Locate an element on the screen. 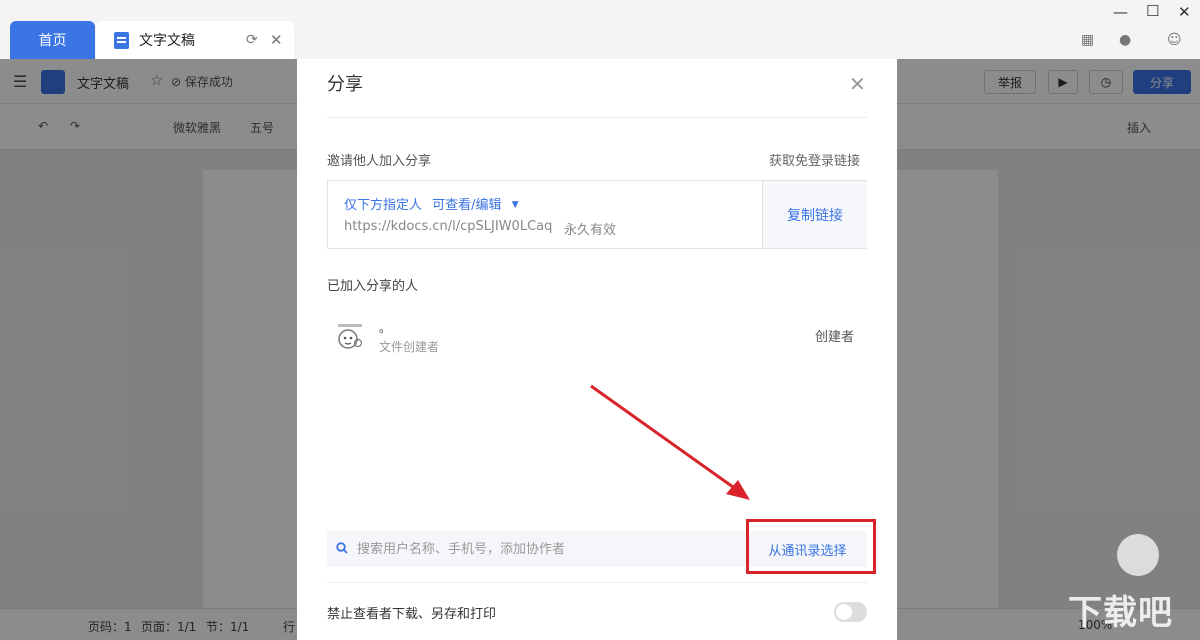 The height and width of the screenshot is (640, 1200). apps-grid-icon: ▦ is located at coordinates (1089, 40).